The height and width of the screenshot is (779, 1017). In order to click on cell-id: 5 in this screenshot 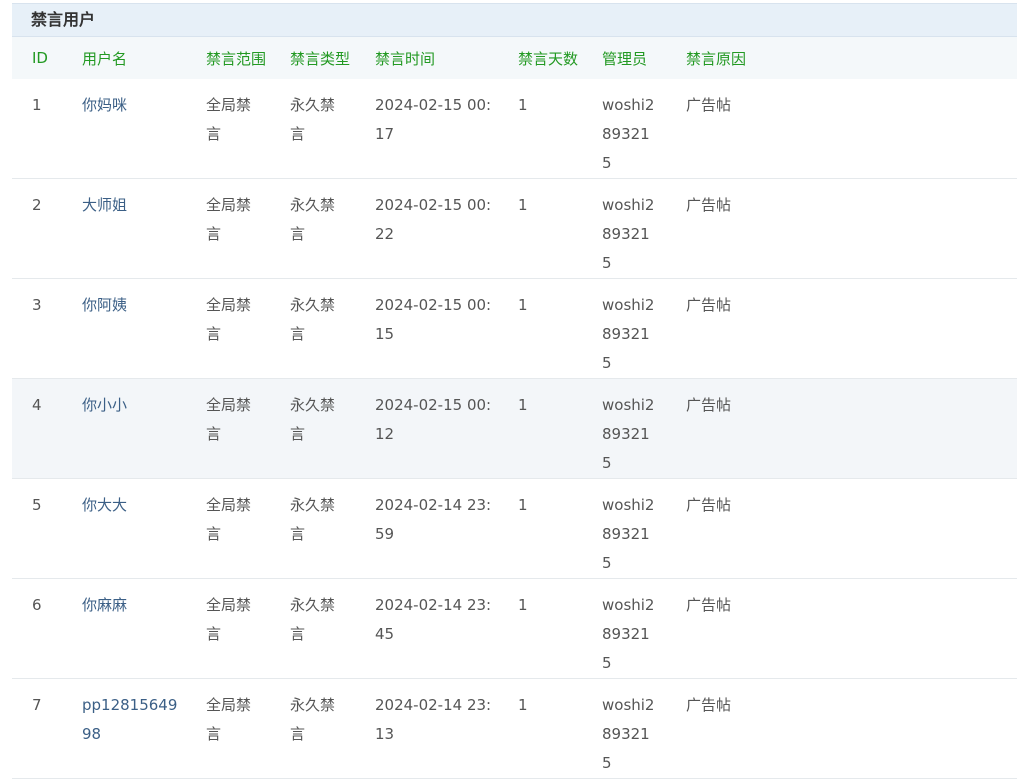, I will do `click(37, 505)`.